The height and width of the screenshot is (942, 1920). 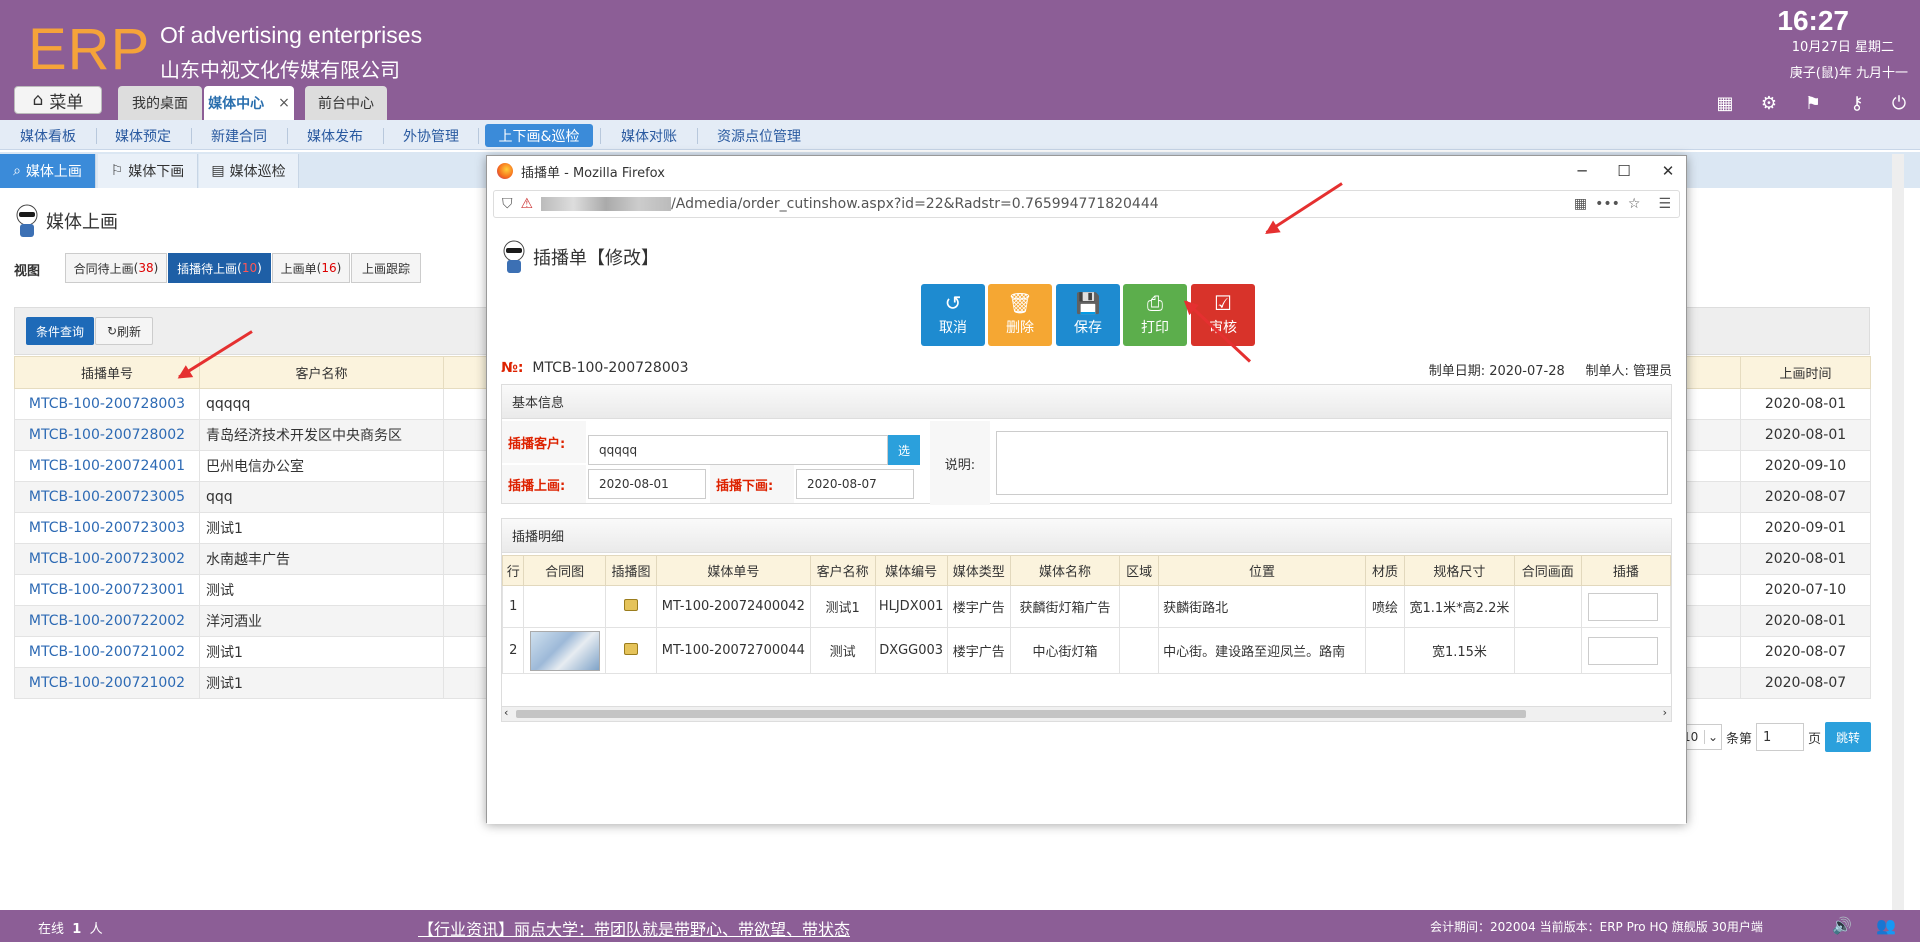 What do you see at coordinates (1223, 303) in the screenshot?
I see `checkbox-icon: ☑` at bounding box center [1223, 303].